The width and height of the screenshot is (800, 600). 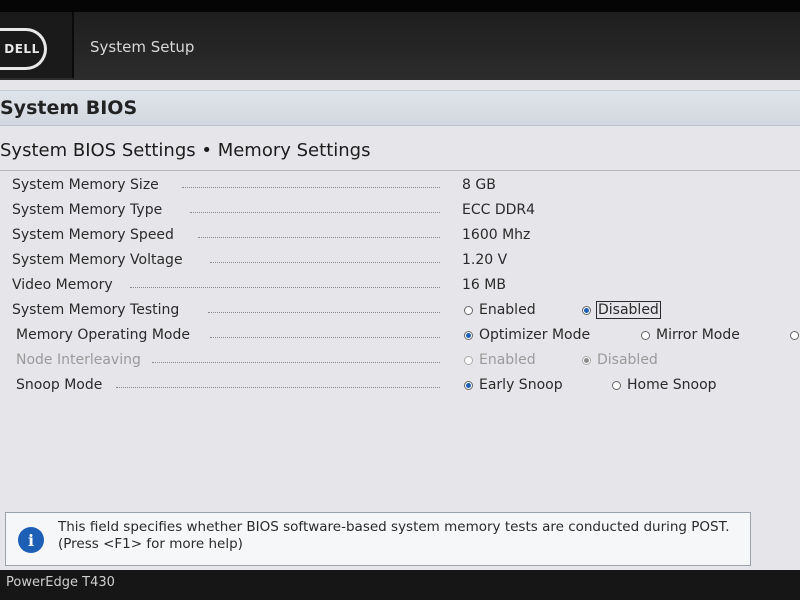 What do you see at coordinates (31, 540) in the screenshot?
I see `info-icon: i` at bounding box center [31, 540].